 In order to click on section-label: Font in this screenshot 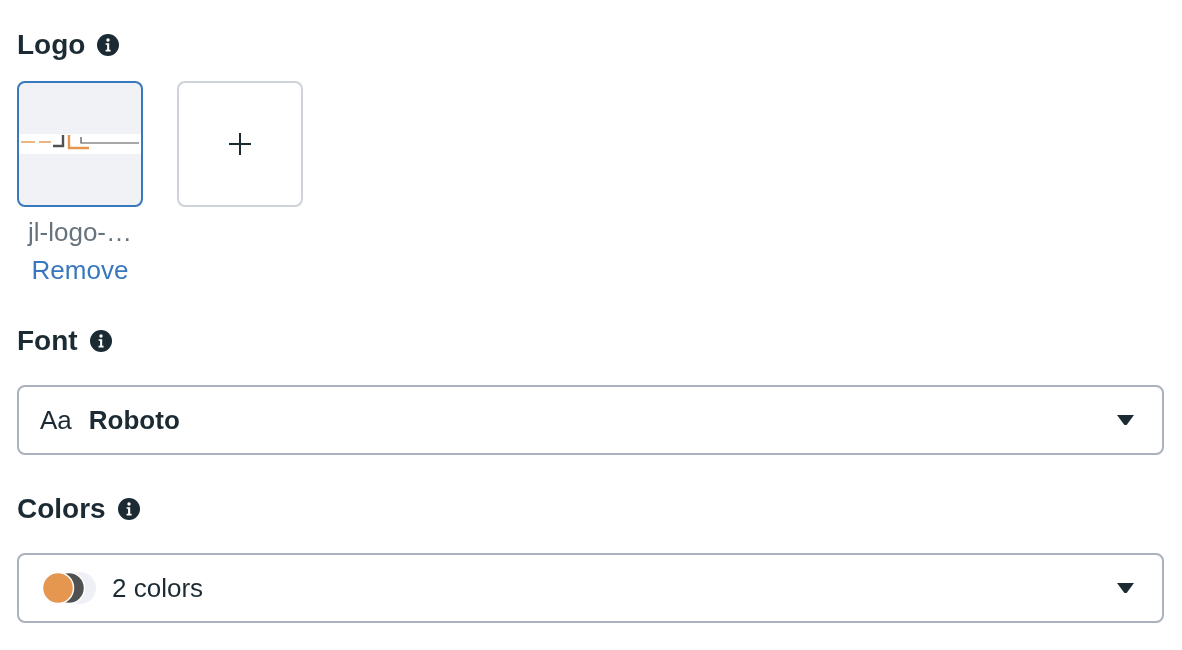, I will do `click(47, 341)`.